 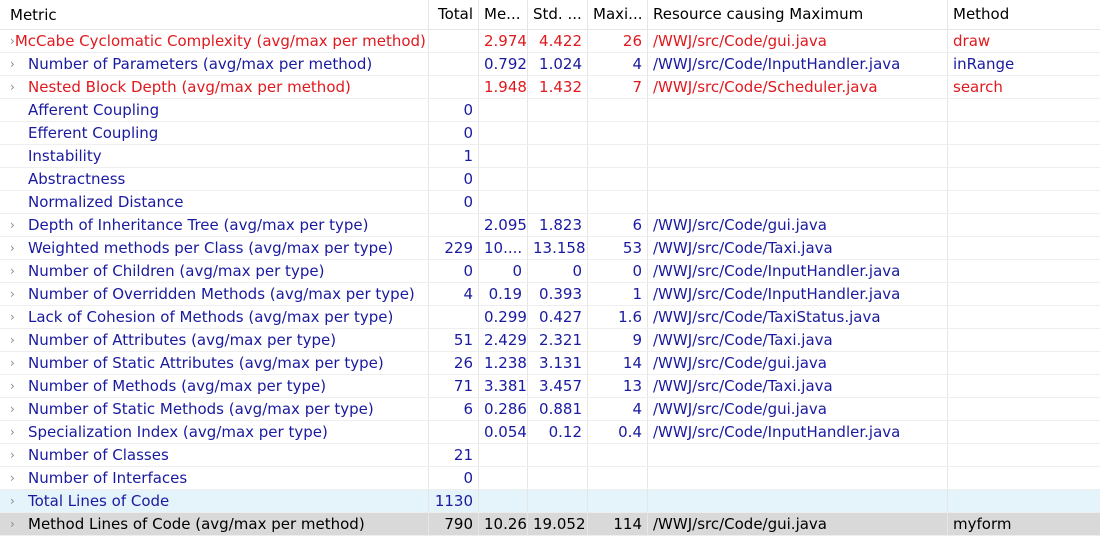 What do you see at coordinates (798, 87) in the screenshot?
I see `resource-cell: /WWJ/src/Code/Scheduler.java` at bounding box center [798, 87].